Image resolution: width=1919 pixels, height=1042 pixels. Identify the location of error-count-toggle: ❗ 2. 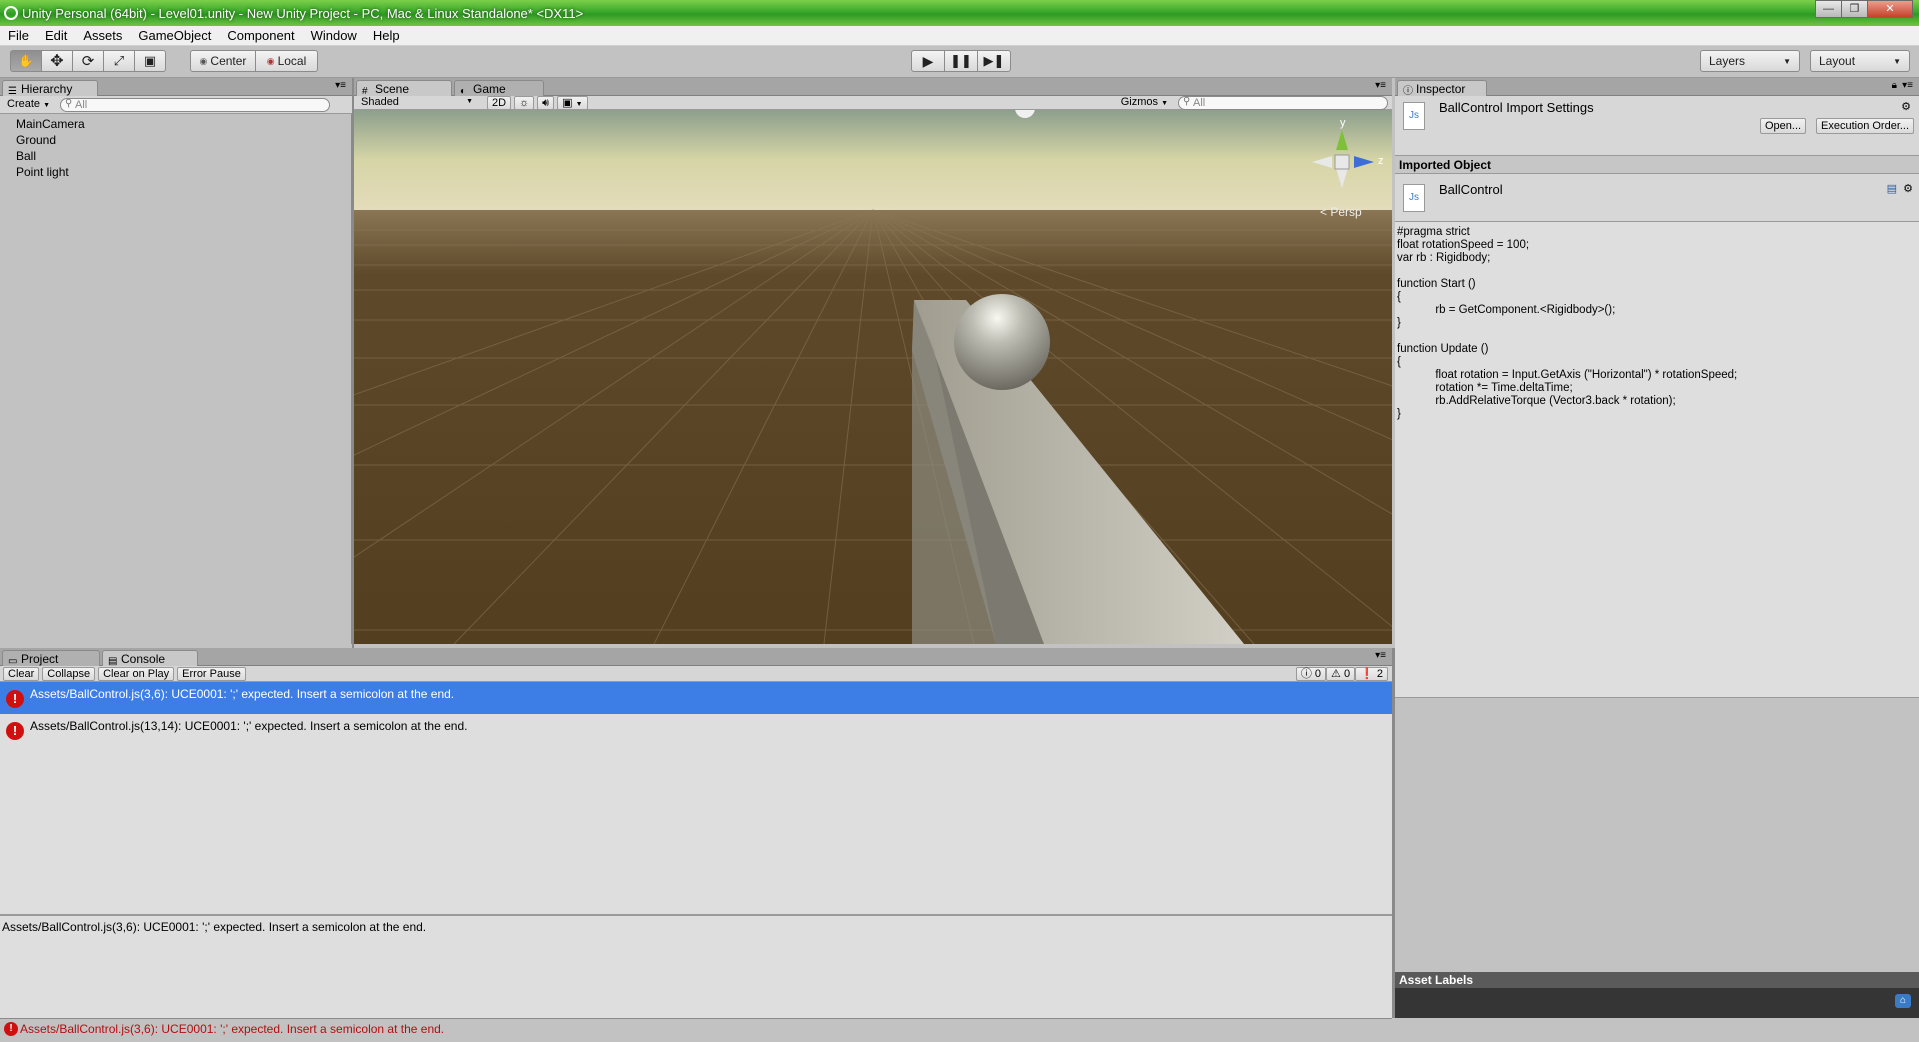
(1371, 673).